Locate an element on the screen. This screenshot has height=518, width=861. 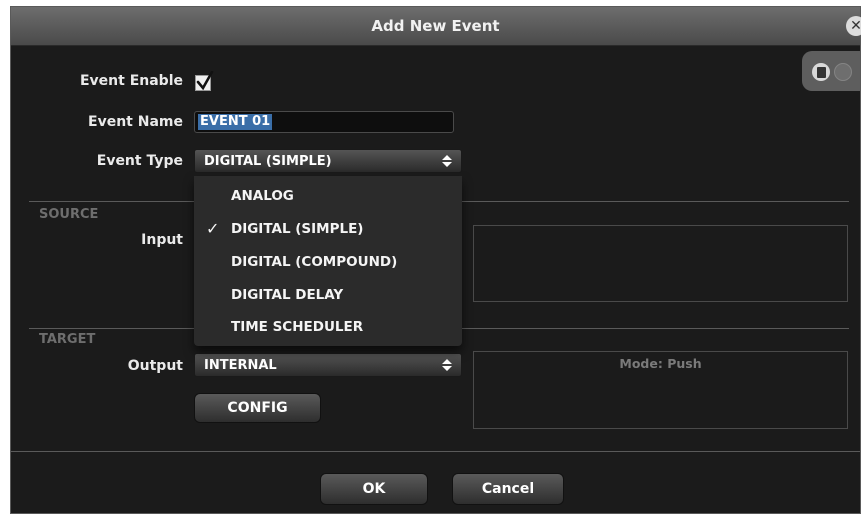
source-section-label: SOURCE is located at coordinates (69, 214).